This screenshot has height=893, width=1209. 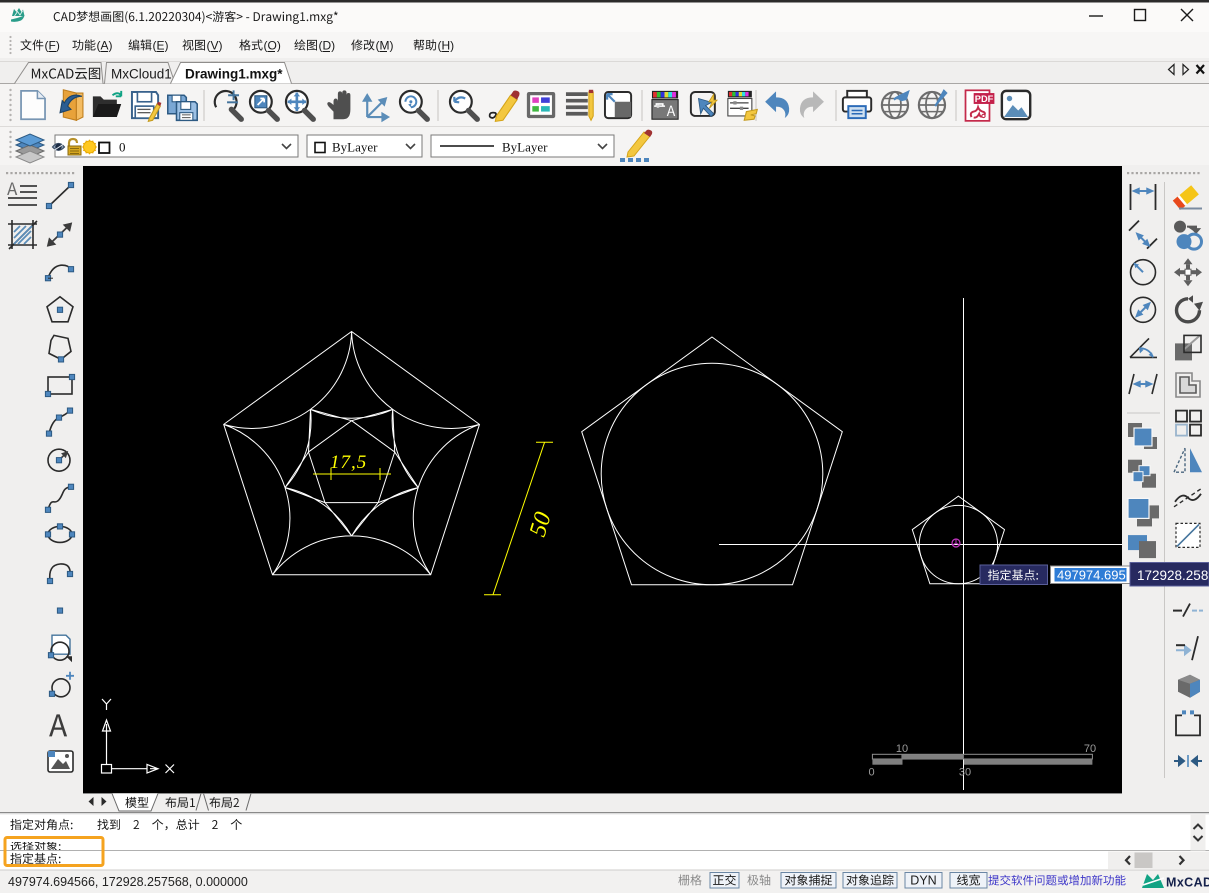 I want to click on svg-text: 17,5, so click(x=348, y=462).